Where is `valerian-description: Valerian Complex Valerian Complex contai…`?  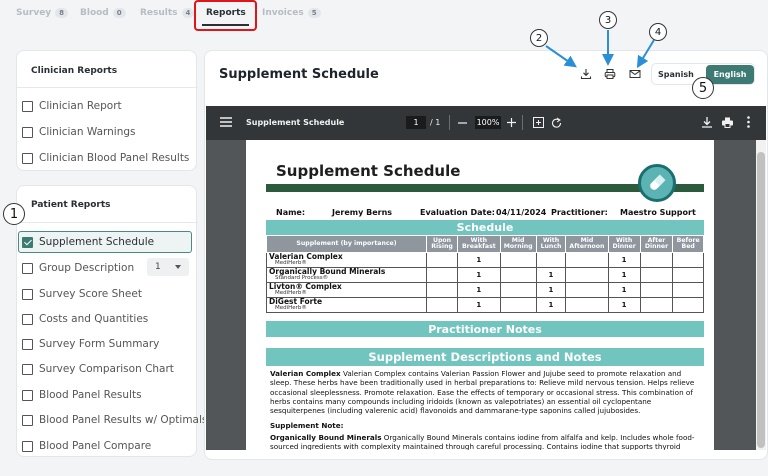
valerian-description: Valerian Complex Valerian Complex contai… is located at coordinates (482, 392).